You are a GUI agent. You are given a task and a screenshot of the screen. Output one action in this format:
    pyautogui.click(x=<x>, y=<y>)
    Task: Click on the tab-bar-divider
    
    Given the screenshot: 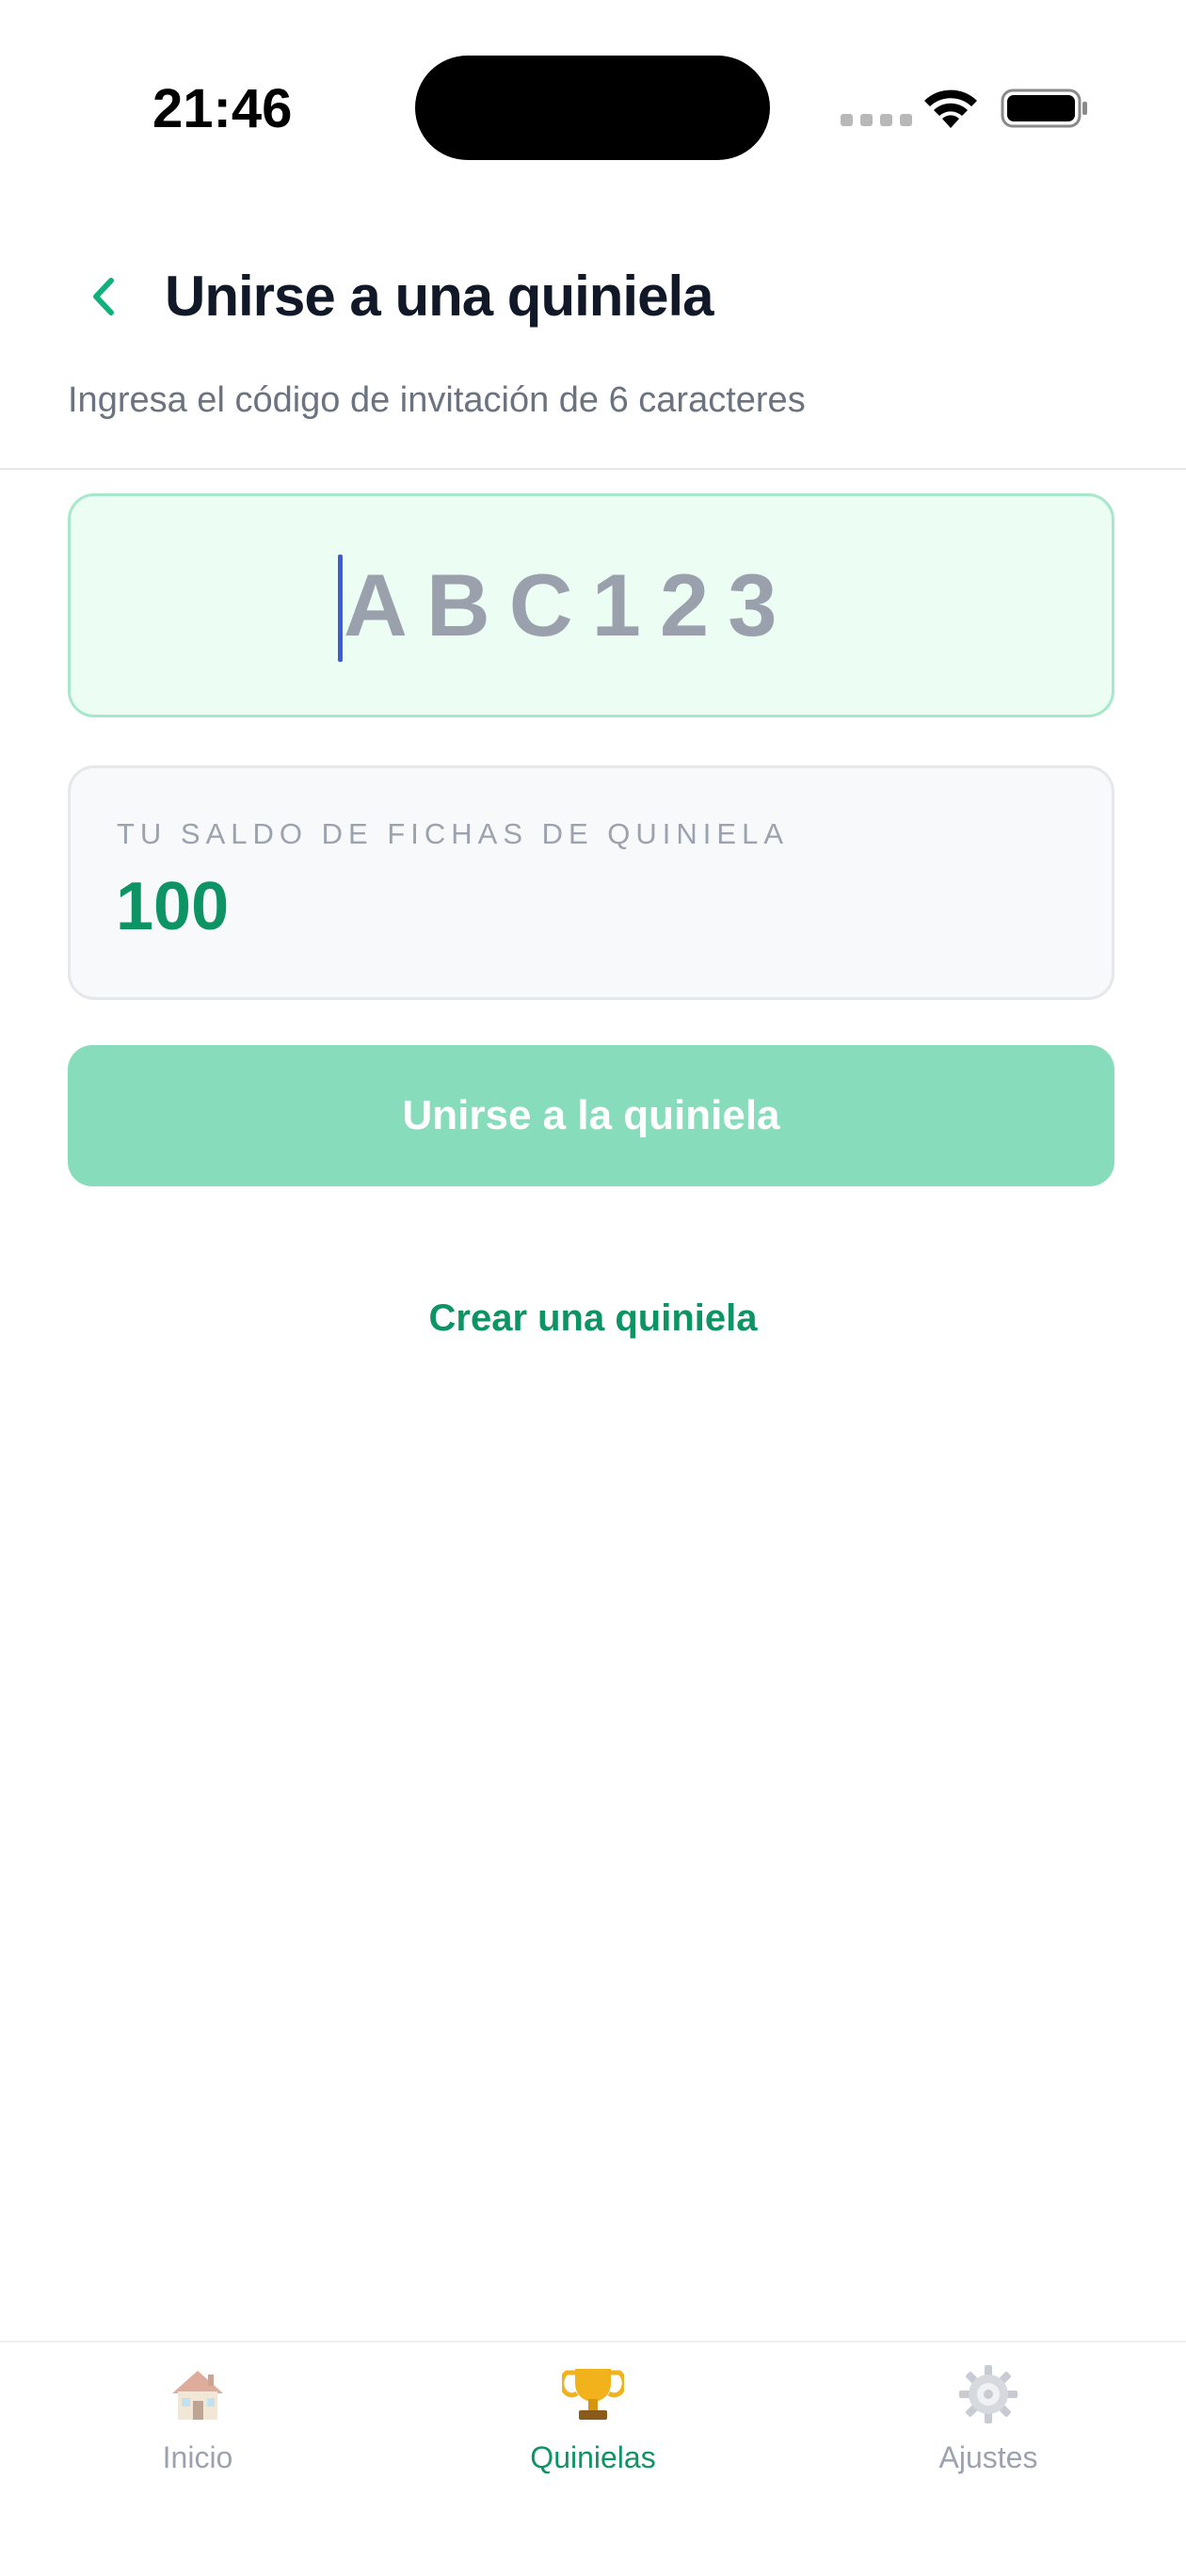 What is the action you would take?
    pyautogui.click(x=593, y=2342)
    